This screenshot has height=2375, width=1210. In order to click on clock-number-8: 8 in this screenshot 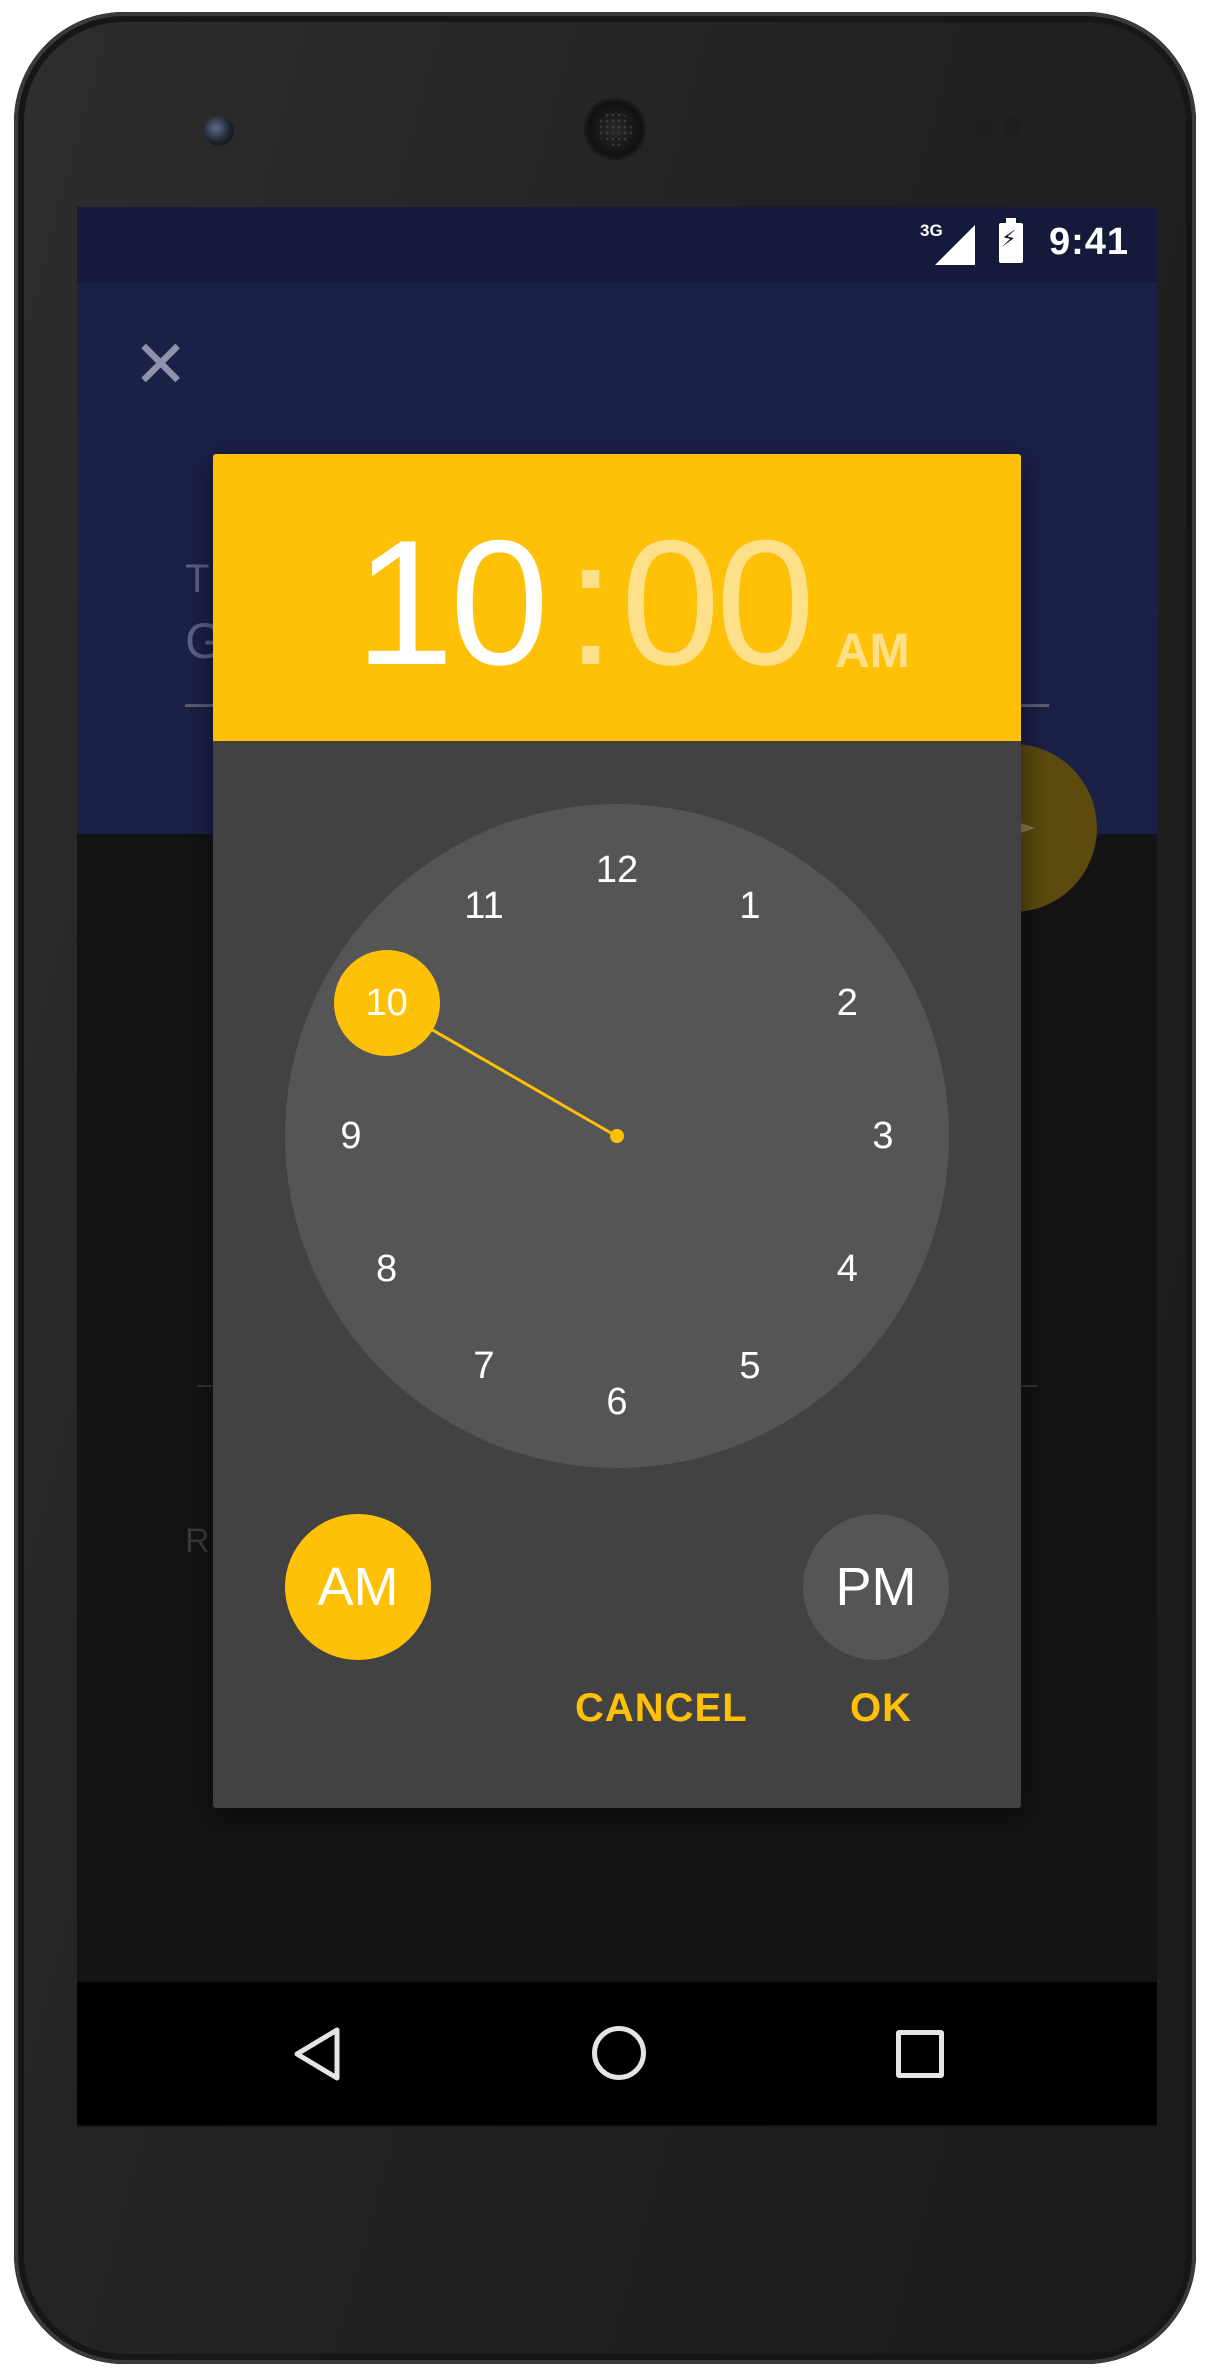, I will do `click(387, 1269)`.